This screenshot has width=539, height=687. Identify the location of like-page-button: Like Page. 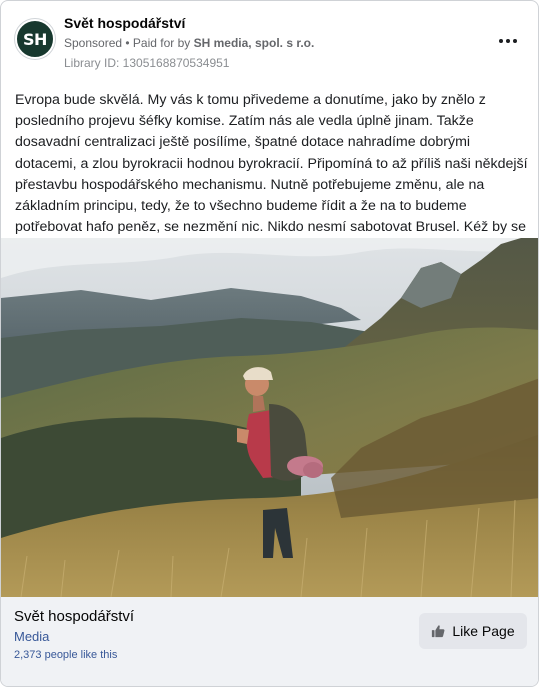
(473, 631).